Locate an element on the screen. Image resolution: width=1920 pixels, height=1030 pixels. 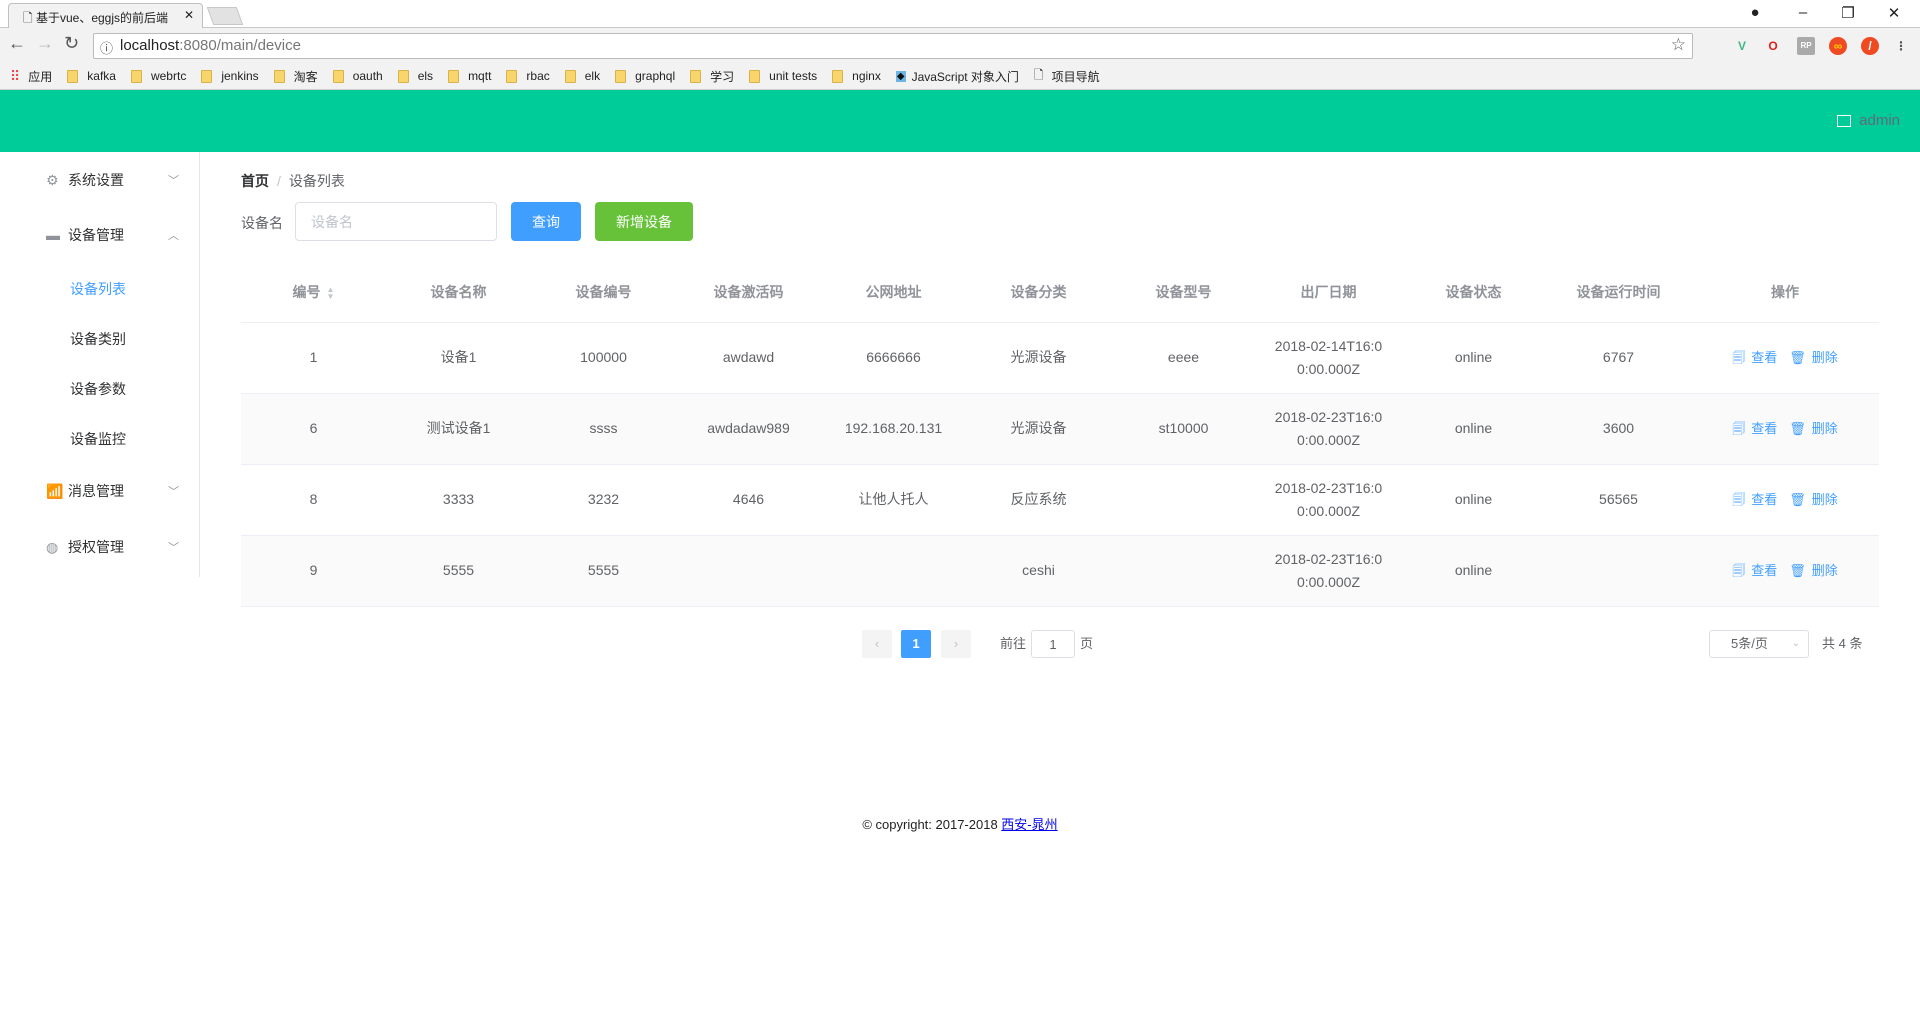
breadcrumb-current: 设备列表 is located at coordinates (316, 181).